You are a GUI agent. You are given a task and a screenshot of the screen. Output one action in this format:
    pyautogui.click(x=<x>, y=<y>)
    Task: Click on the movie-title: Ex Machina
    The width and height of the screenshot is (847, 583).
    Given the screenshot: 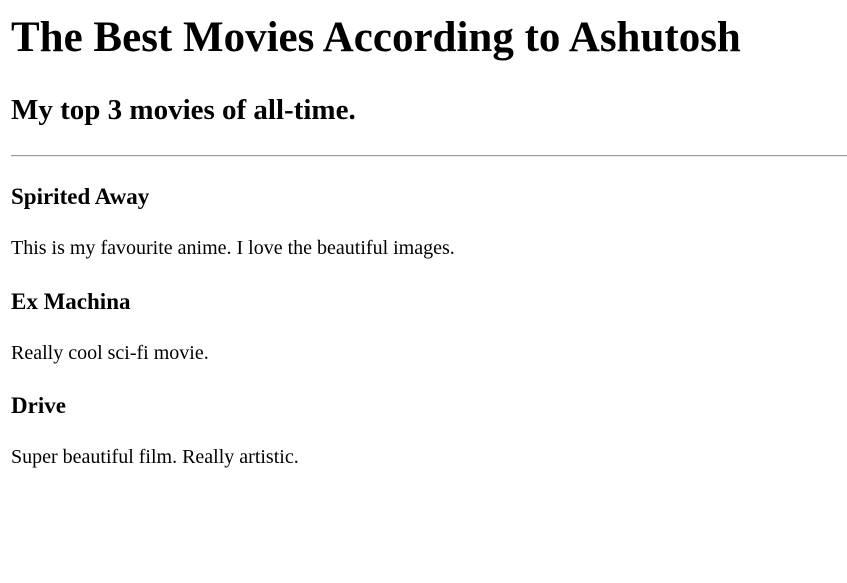 What is the action you would take?
    pyautogui.click(x=71, y=301)
    